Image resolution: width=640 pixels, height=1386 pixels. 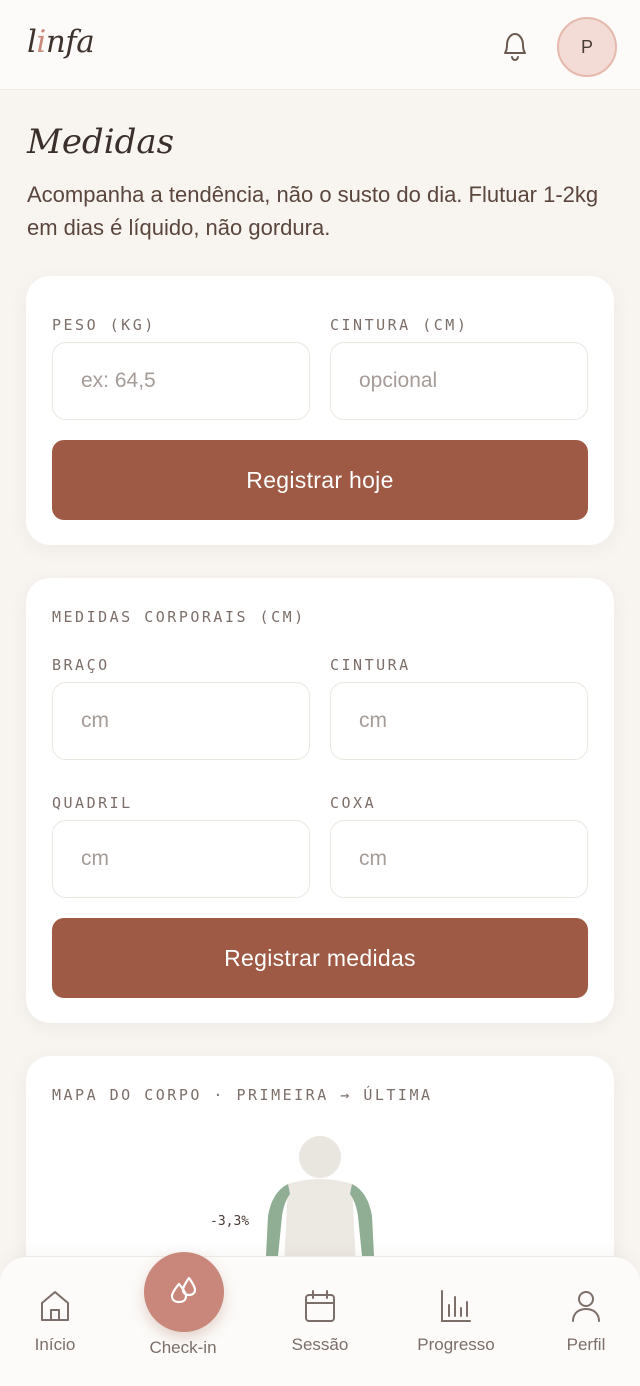 What do you see at coordinates (370, 665) in the screenshot?
I see `body-waist-label: CINTURA` at bounding box center [370, 665].